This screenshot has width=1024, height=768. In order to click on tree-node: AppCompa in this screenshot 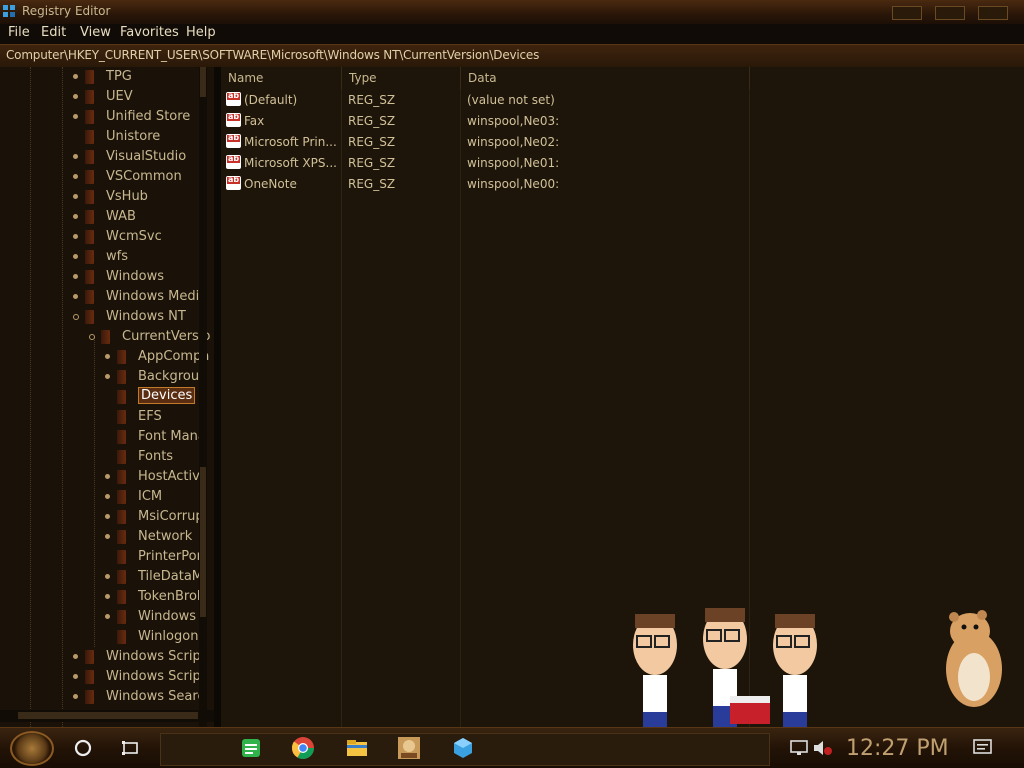, I will do `click(104, 357)`.